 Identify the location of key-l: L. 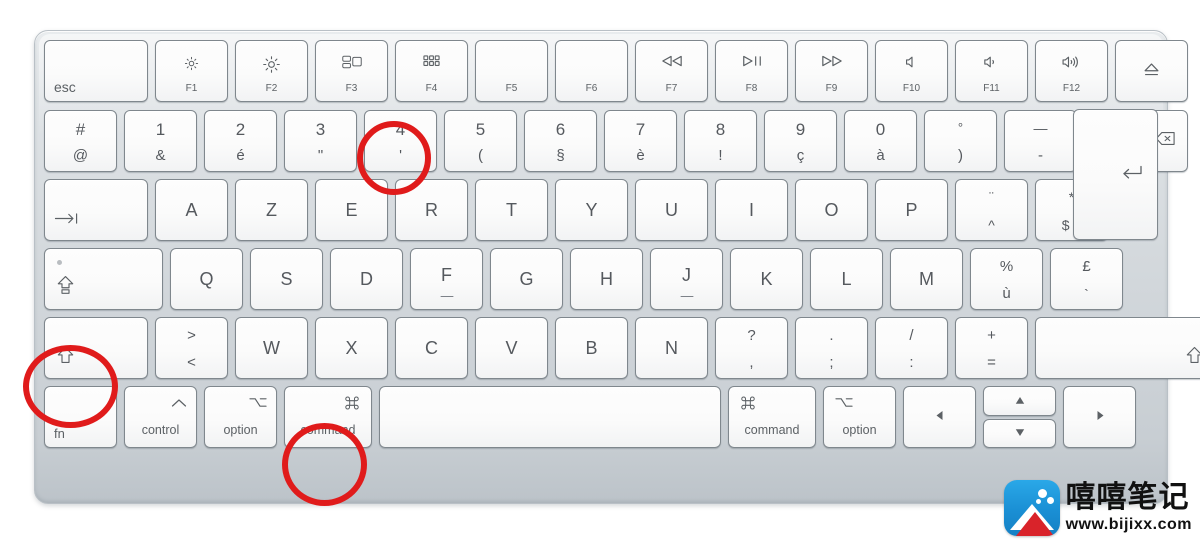
(846, 279).